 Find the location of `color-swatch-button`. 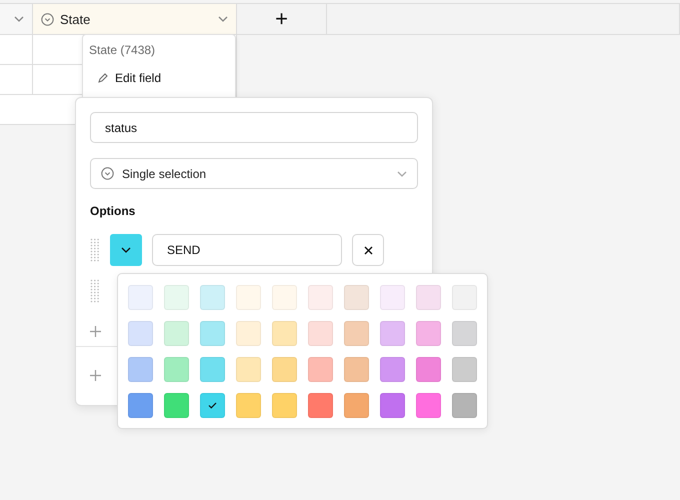

color-swatch-button is located at coordinates (126, 250).